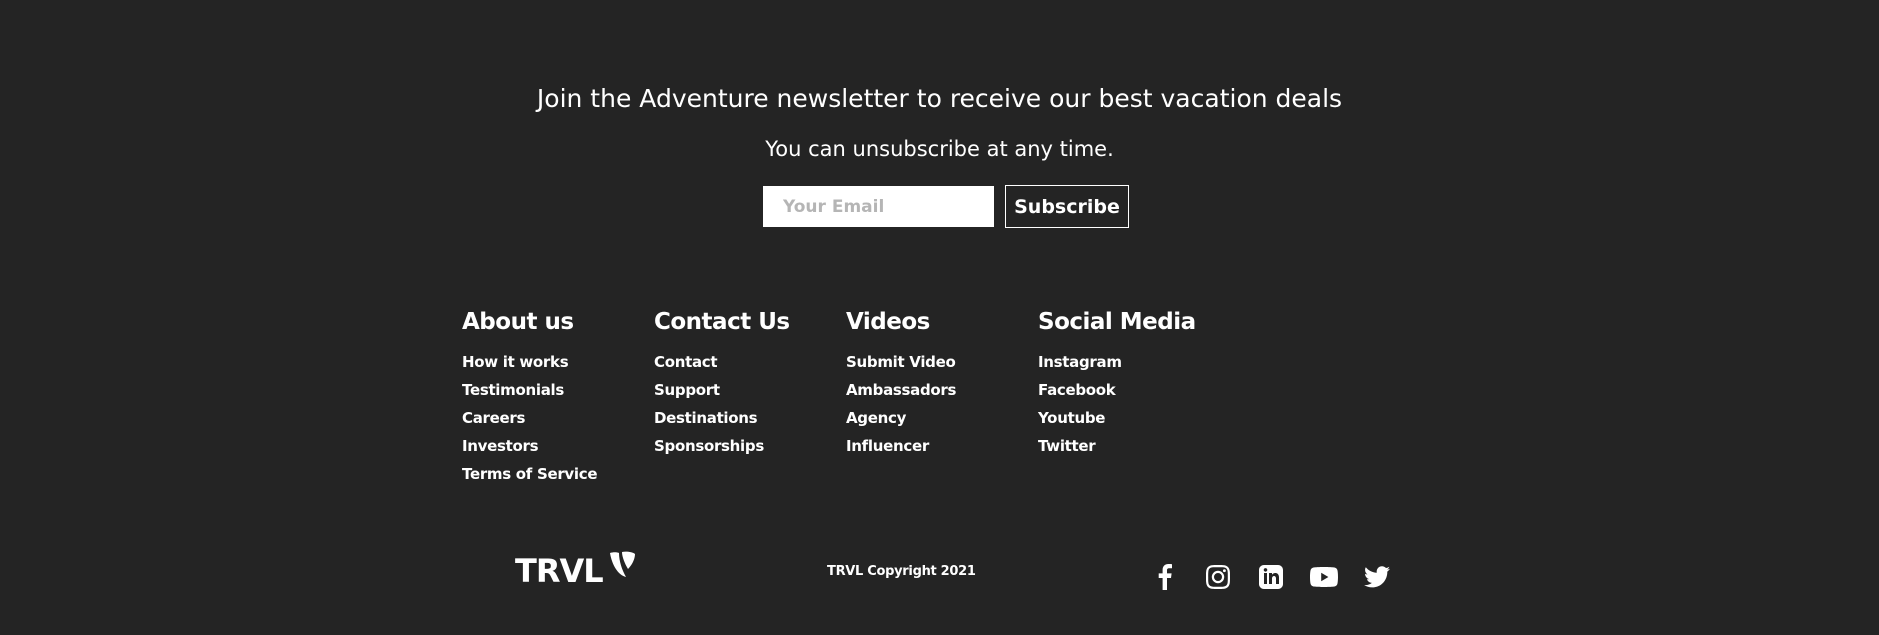  What do you see at coordinates (687, 390) in the screenshot?
I see `footer-link-support: Support` at bounding box center [687, 390].